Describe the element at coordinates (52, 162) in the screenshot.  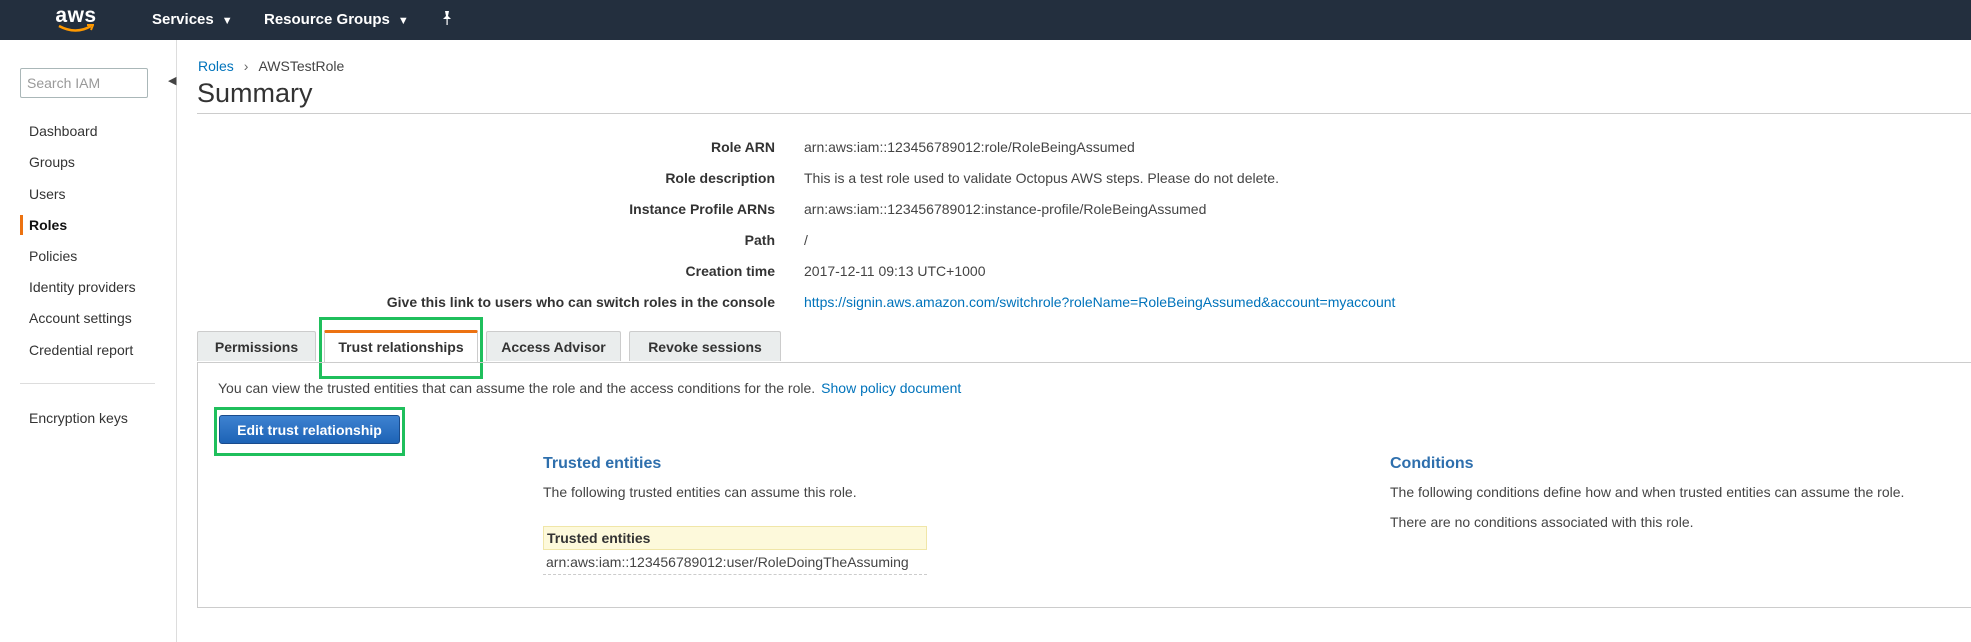
I see `sidebar-item-groups: Groups` at that location.